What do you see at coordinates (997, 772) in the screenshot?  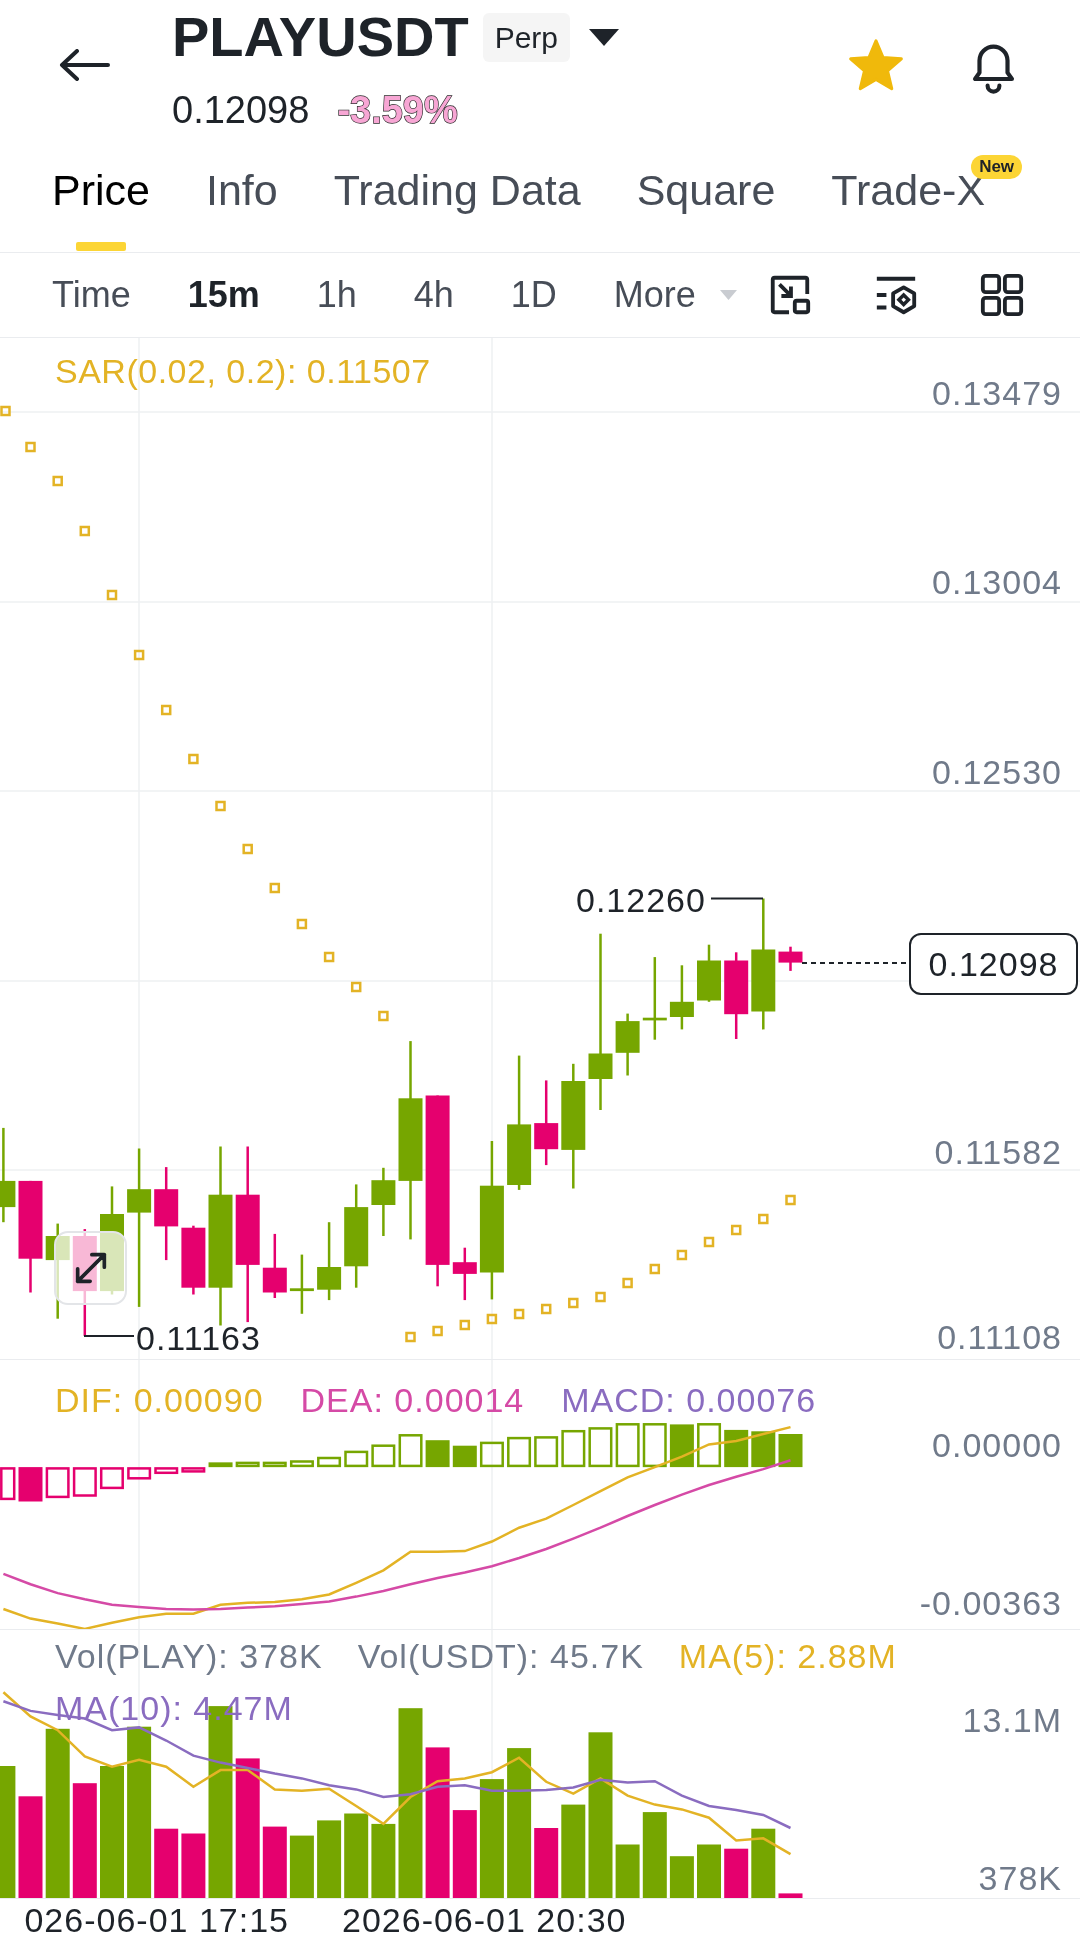 I see `price-axis-label: 0.12530` at bounding box center [997, 772].